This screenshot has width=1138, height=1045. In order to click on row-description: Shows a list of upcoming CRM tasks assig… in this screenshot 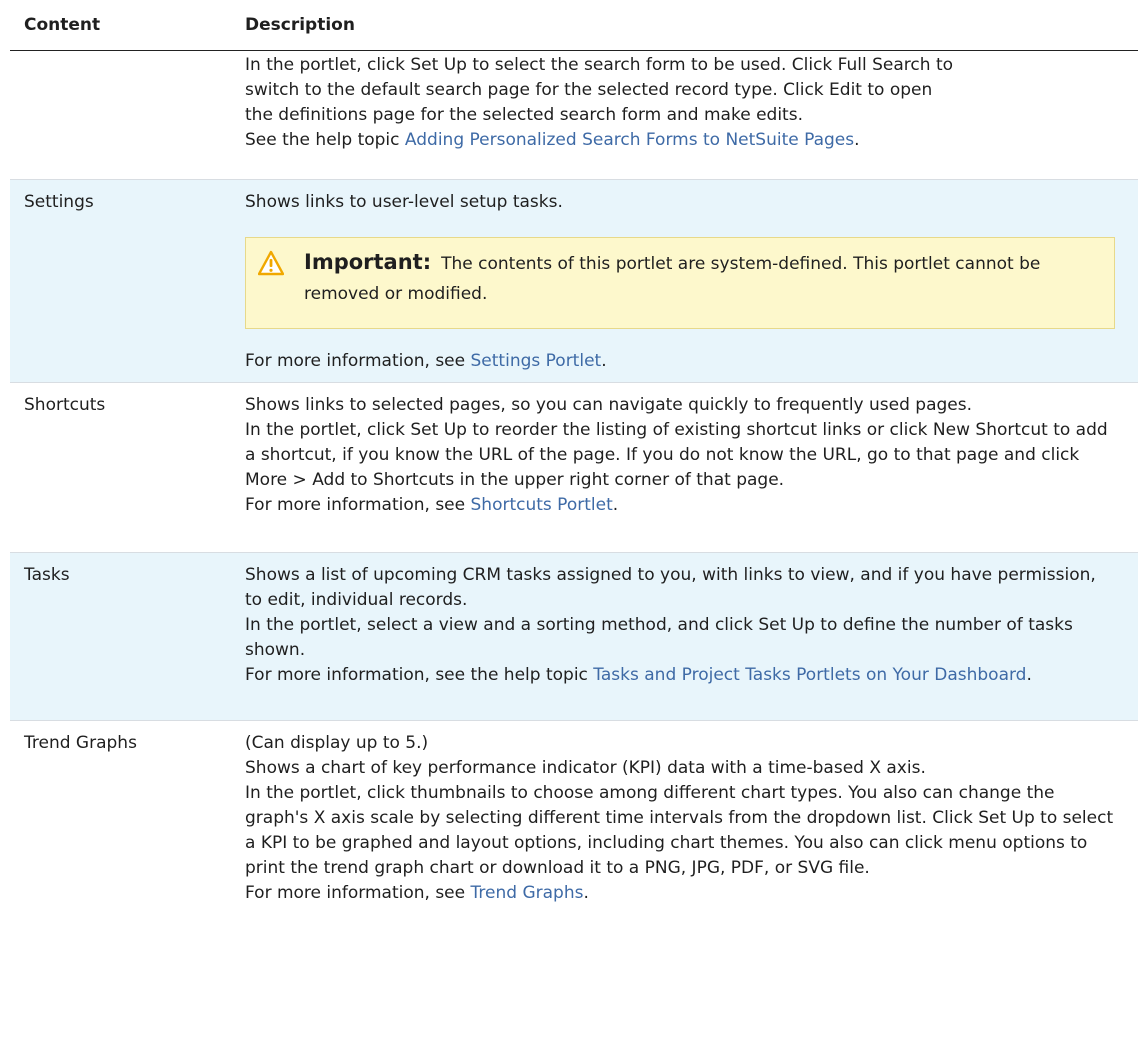, I will do `click(691, 636)`.